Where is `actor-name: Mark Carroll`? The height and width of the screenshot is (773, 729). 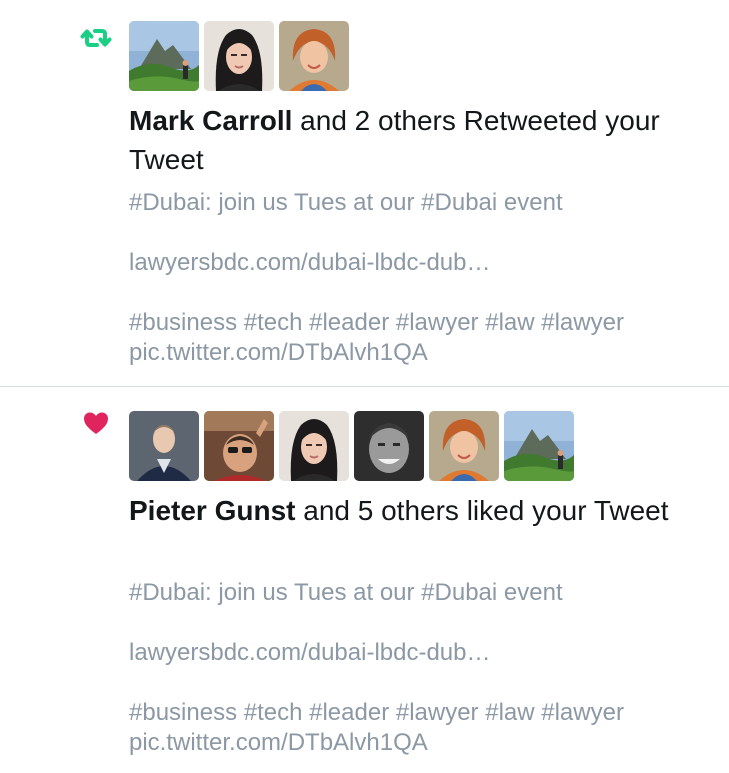
actor-name: Mark Carroll is located at coordinates (210, 120).